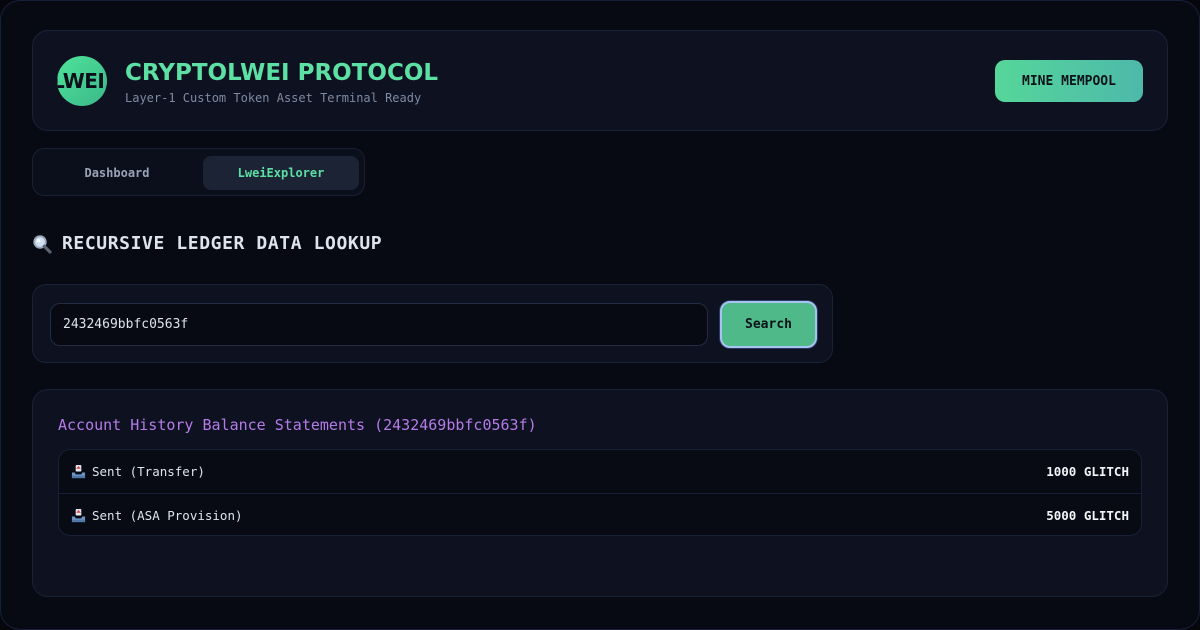 The image size is (1200, 630). What do you see at coordinates (222, 243) in the screenshot?
I see `section-title: RECURSIVE LEDGER DATA LOOKUP` at bounding box center [222, 243].